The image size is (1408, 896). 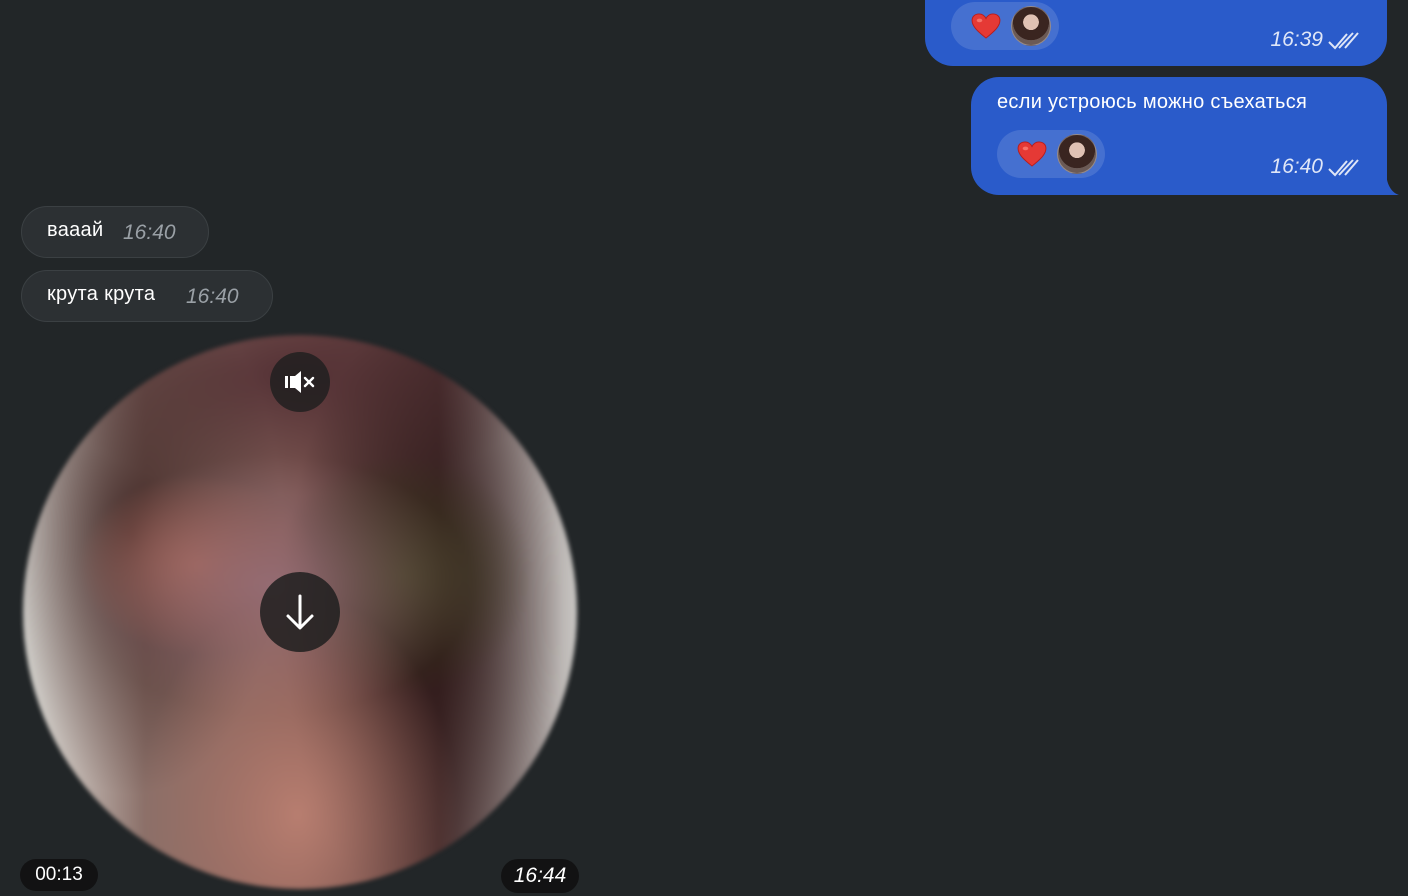 I want to click on message-meta: 16:39, so click(x=1296, y=40).